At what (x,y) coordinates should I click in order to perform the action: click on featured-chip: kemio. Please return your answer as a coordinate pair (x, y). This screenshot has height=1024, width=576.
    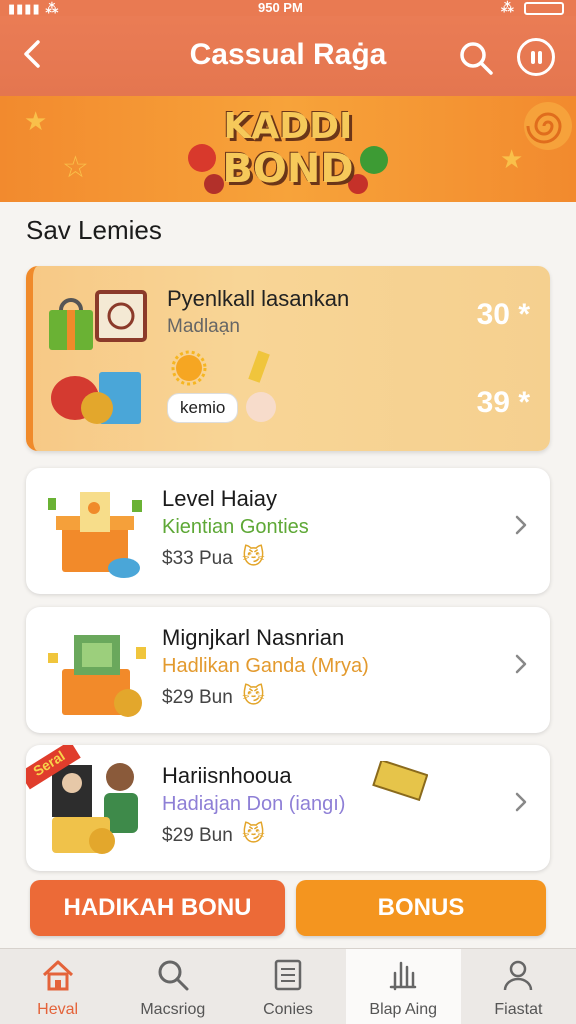
    Looking at the image, I should click on (203, 408).